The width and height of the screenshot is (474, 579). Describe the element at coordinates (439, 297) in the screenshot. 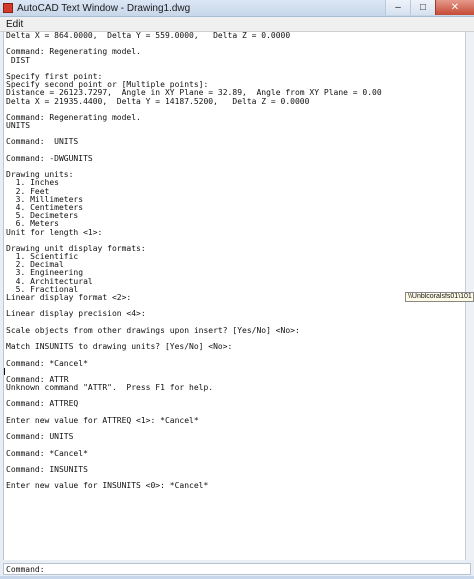

I see `path-tooltip: \\Unblcoralsfs01\101` at that location.